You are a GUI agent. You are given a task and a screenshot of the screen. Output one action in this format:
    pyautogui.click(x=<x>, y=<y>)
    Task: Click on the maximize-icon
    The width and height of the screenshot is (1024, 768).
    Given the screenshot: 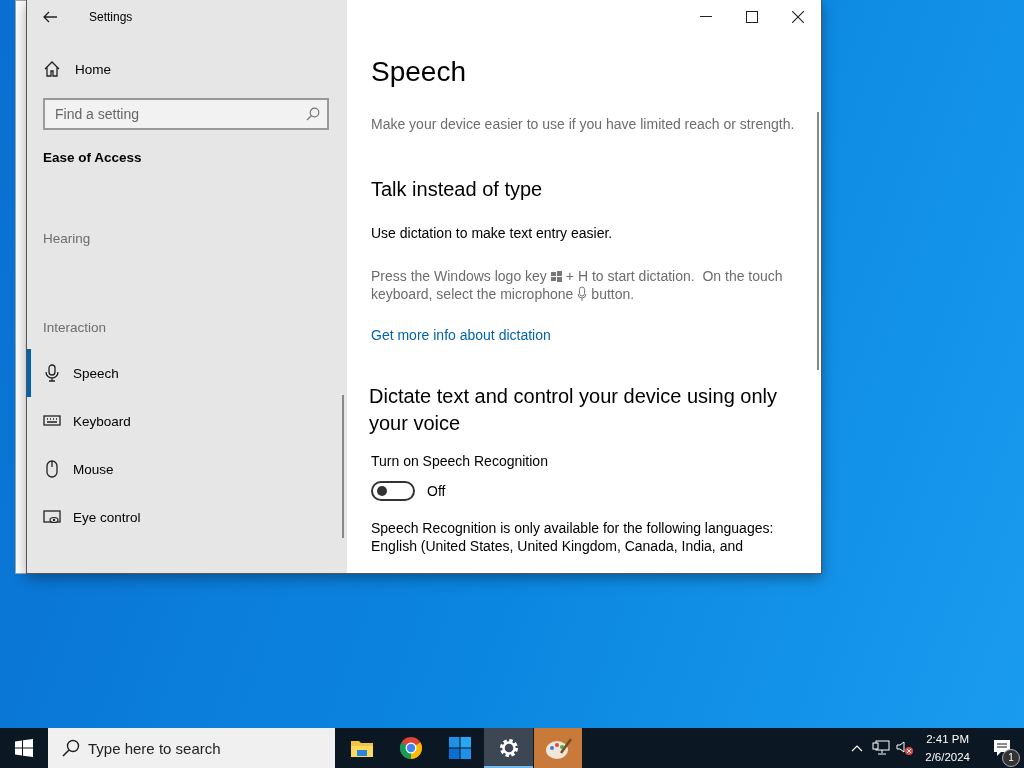 What is the action you would take?
    pyautogui.click(x=752, y=17)
    